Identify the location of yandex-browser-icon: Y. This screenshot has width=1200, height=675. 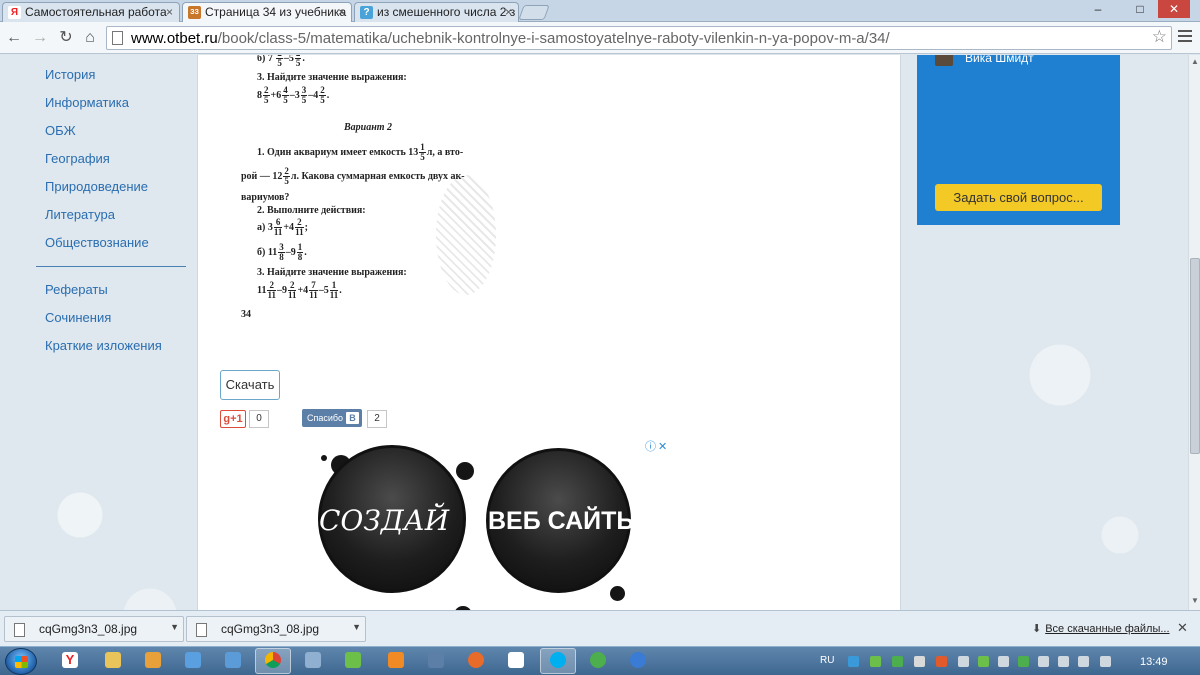
(70, 660).